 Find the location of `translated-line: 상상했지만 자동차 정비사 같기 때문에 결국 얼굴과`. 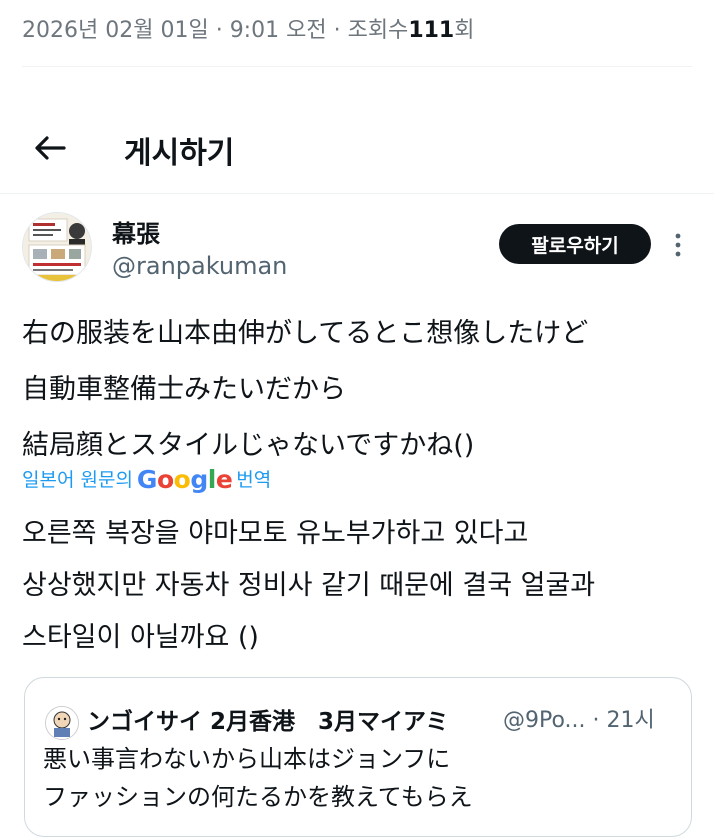

translated-line: 상상했지만 자동차 정비사 같기 때문에 결국 얼굴과 is located at coordinates (309, 585).